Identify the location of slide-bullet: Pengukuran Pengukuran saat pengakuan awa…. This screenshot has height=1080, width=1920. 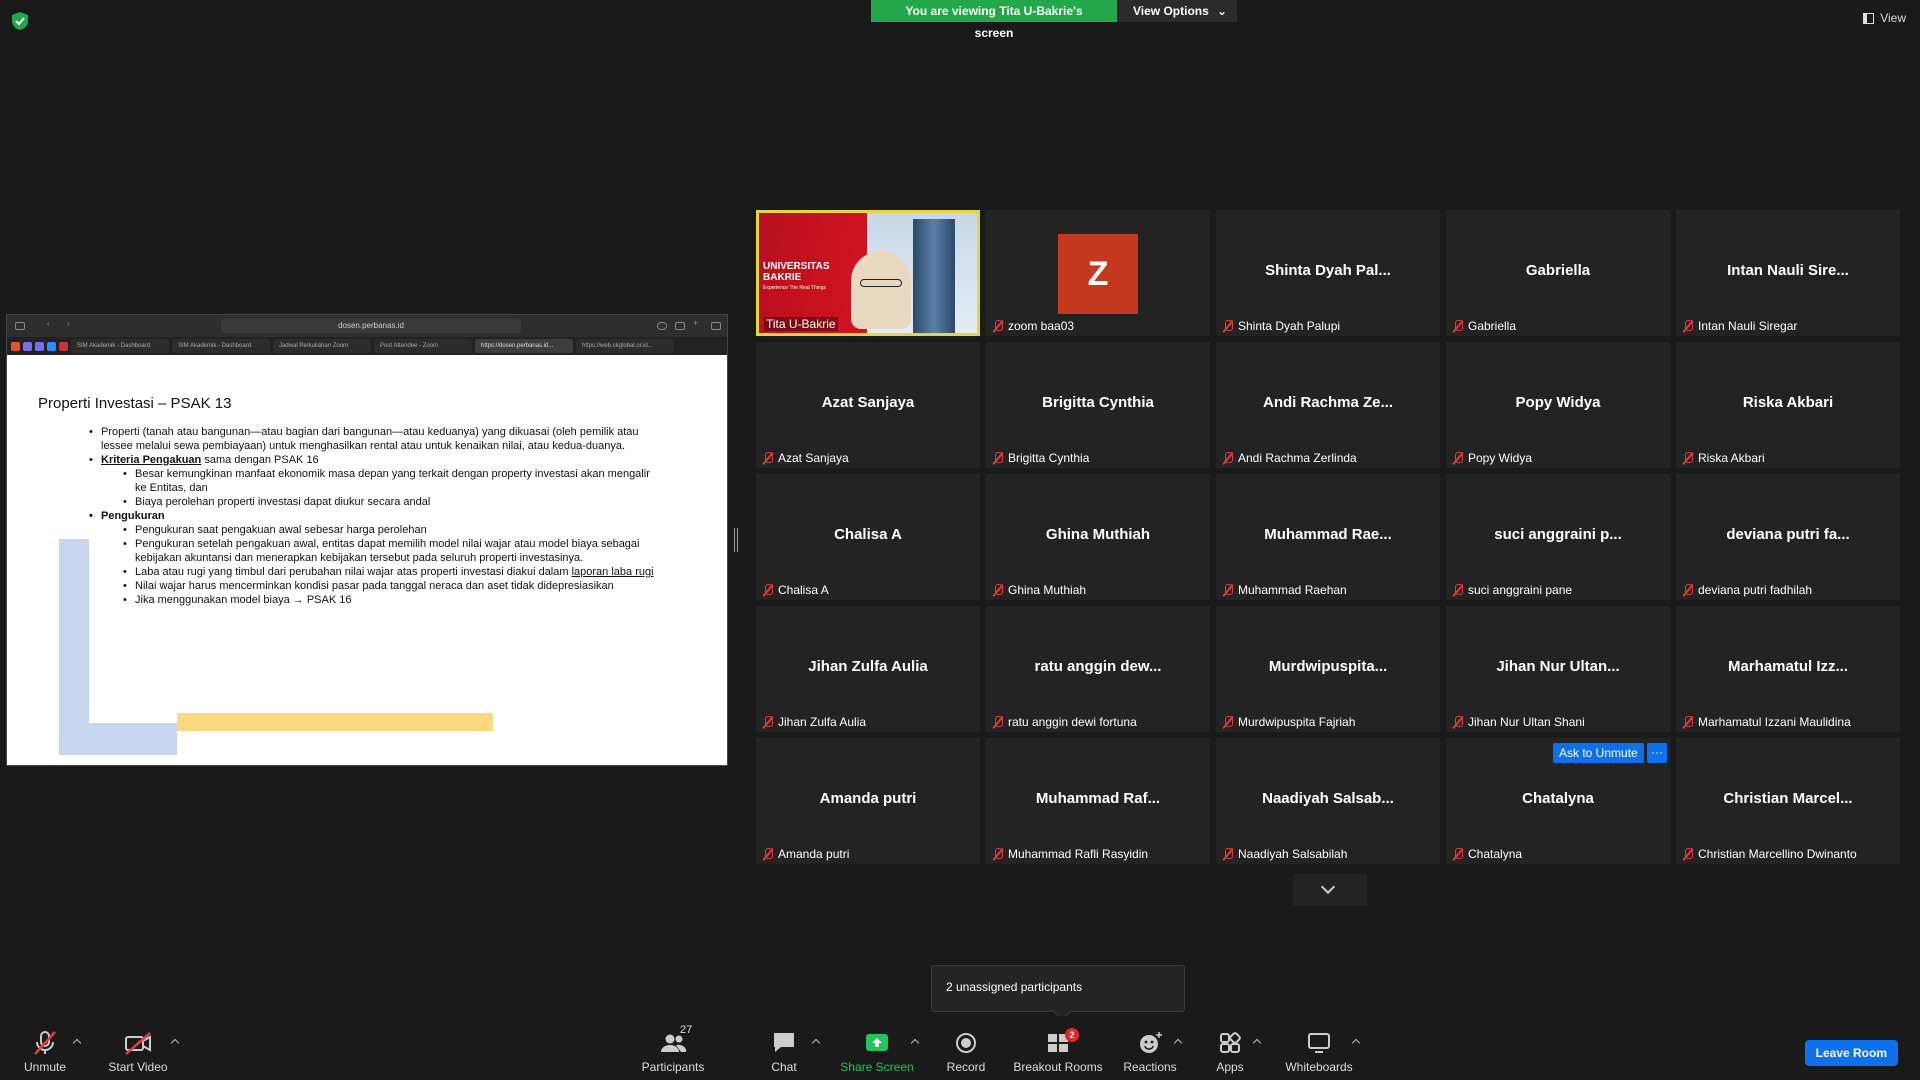
(372, 558).